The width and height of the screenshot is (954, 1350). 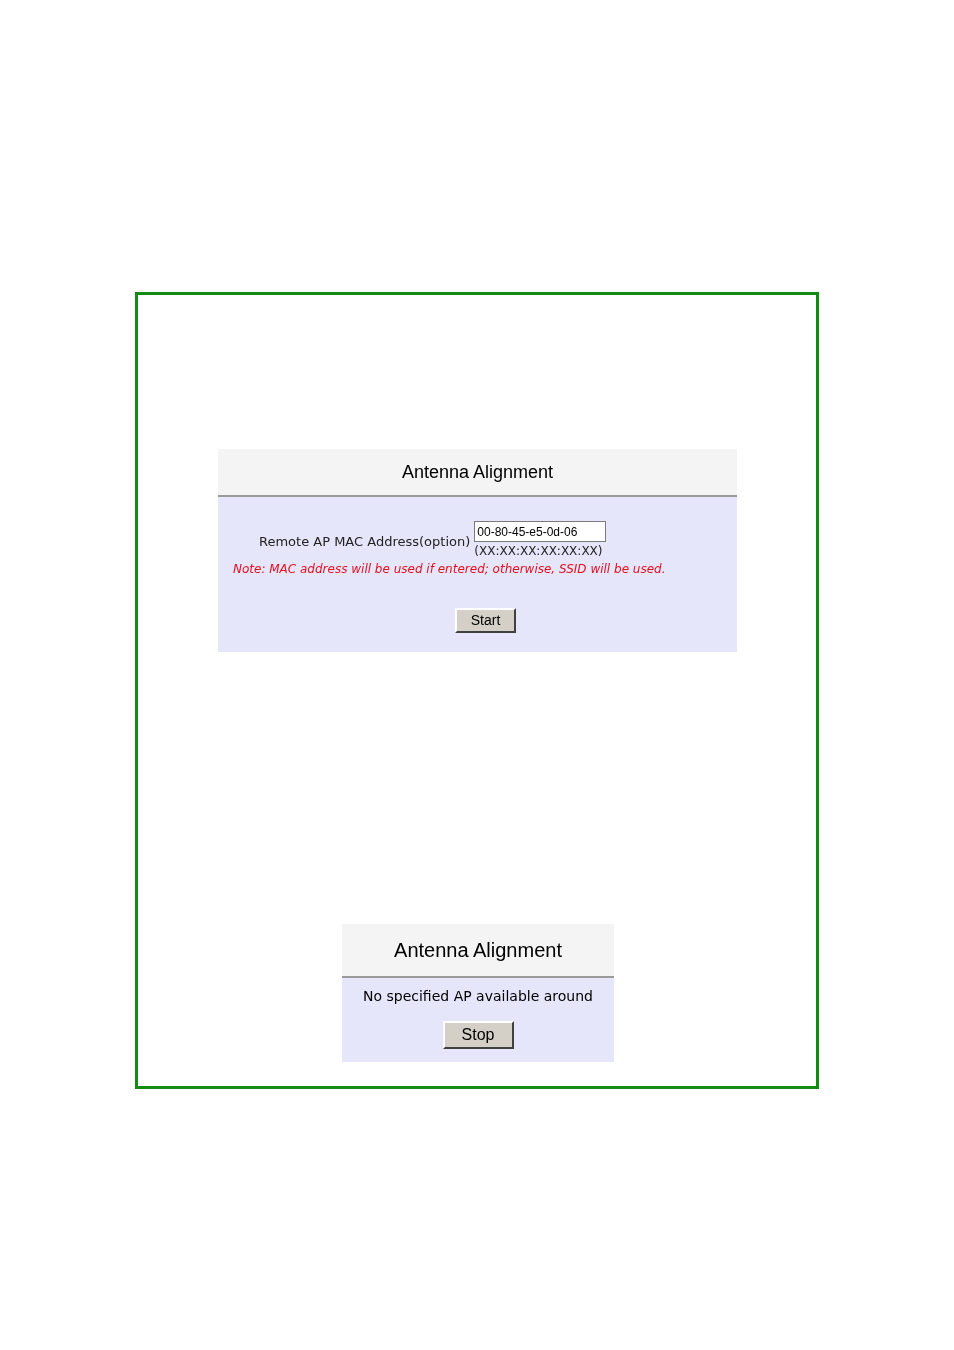 What do you see at coordinates (478, 1035) in the screenshot?
I see `stop-button: Stop` at bounding box center [478, 1035].